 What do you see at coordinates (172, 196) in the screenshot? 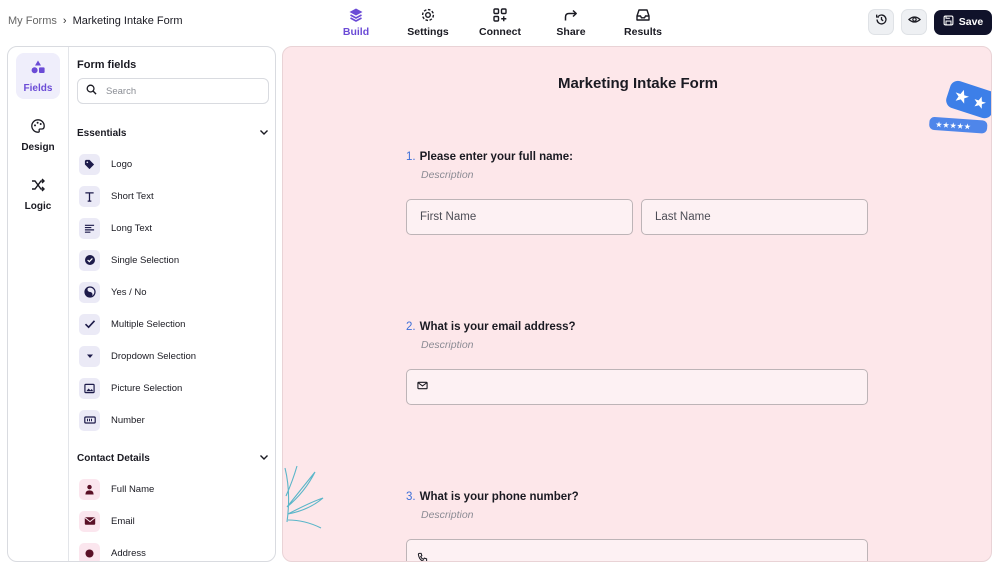
I see `field-item-short-text: Short Text` at bounding box center [172, 196].